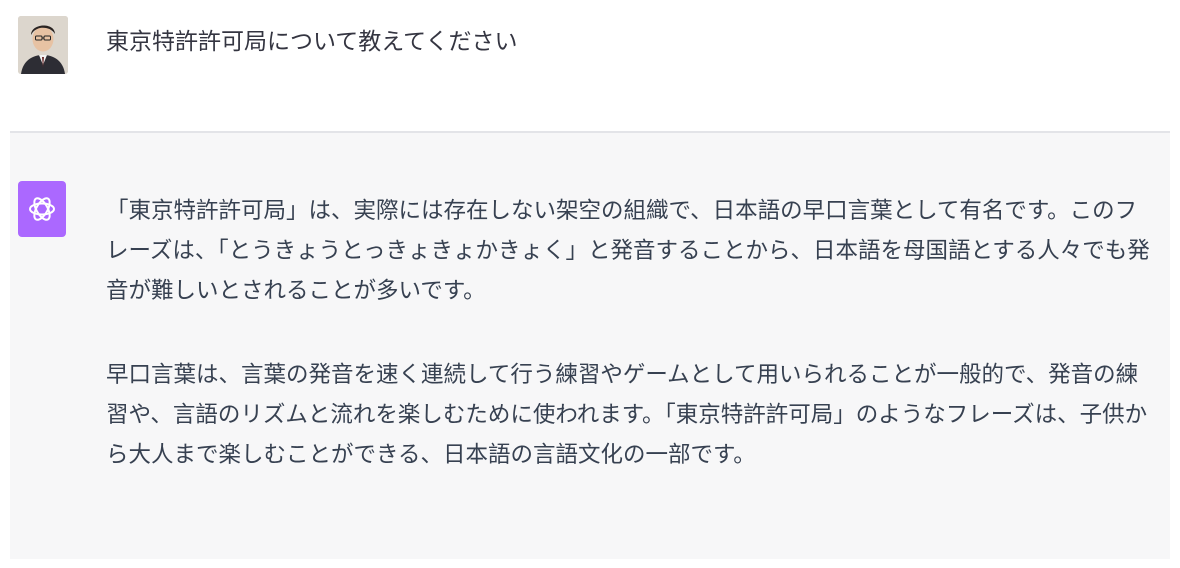 The height and width of the screenshot is (568, 1180). I want to click on user-message-text: 東京特許許可局について教えてください, so click(312, 42).